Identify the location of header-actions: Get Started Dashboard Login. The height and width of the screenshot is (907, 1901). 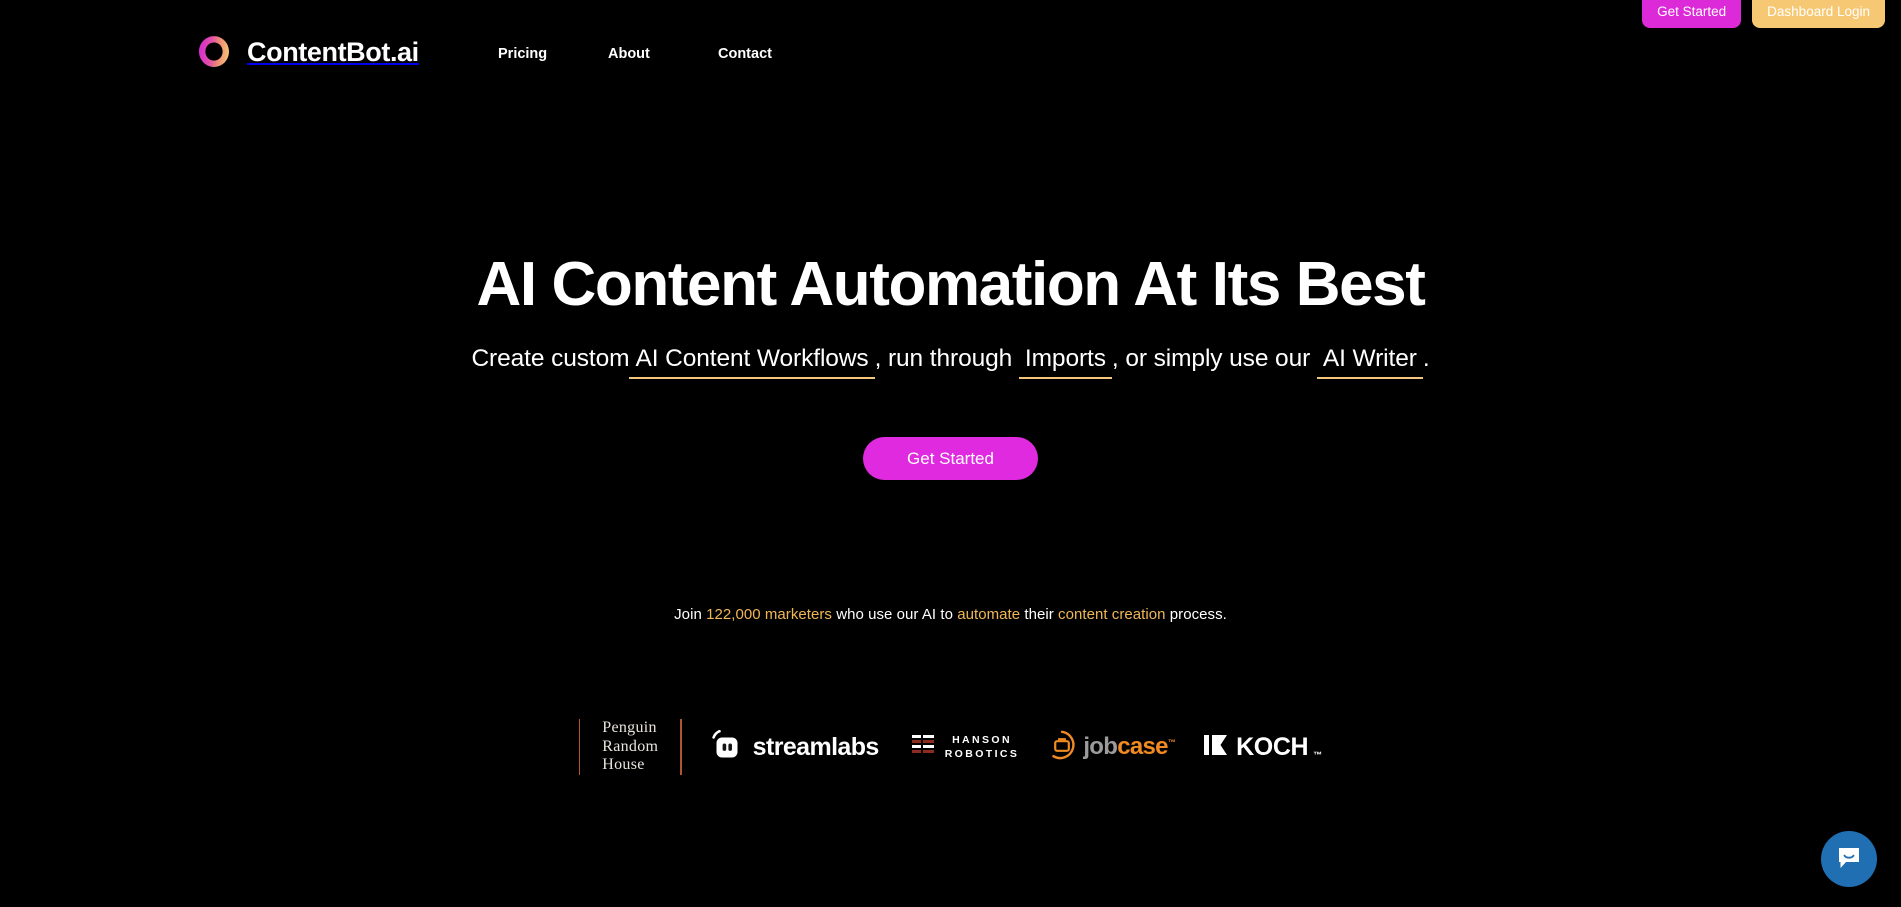
(1763, 14).